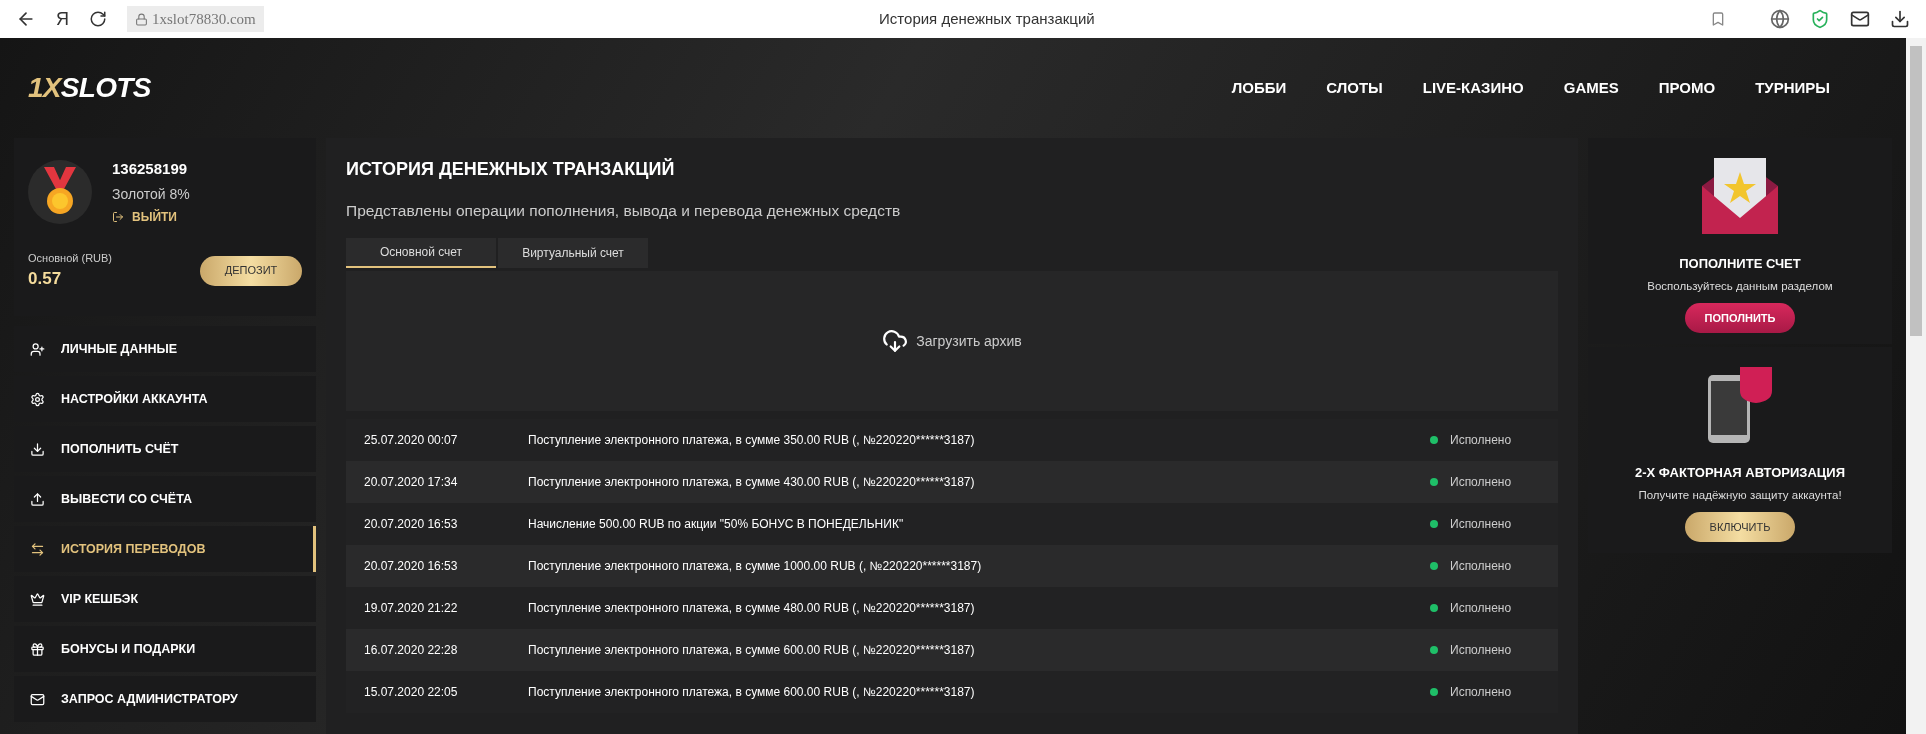 Image resolution: width=1926 pixels, height=734 pixels. I want to click on transaction-date: 15.07.2020 22:05, so click(411, 693).